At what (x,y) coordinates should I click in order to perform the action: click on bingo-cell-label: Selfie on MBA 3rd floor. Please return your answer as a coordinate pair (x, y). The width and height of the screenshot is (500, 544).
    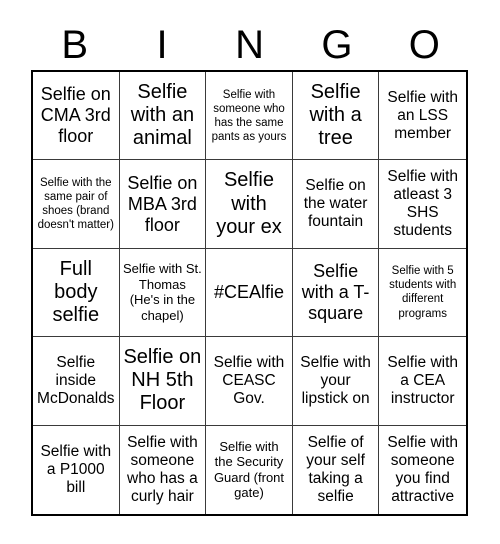
    Looking at the image, I should click on (162, 203).